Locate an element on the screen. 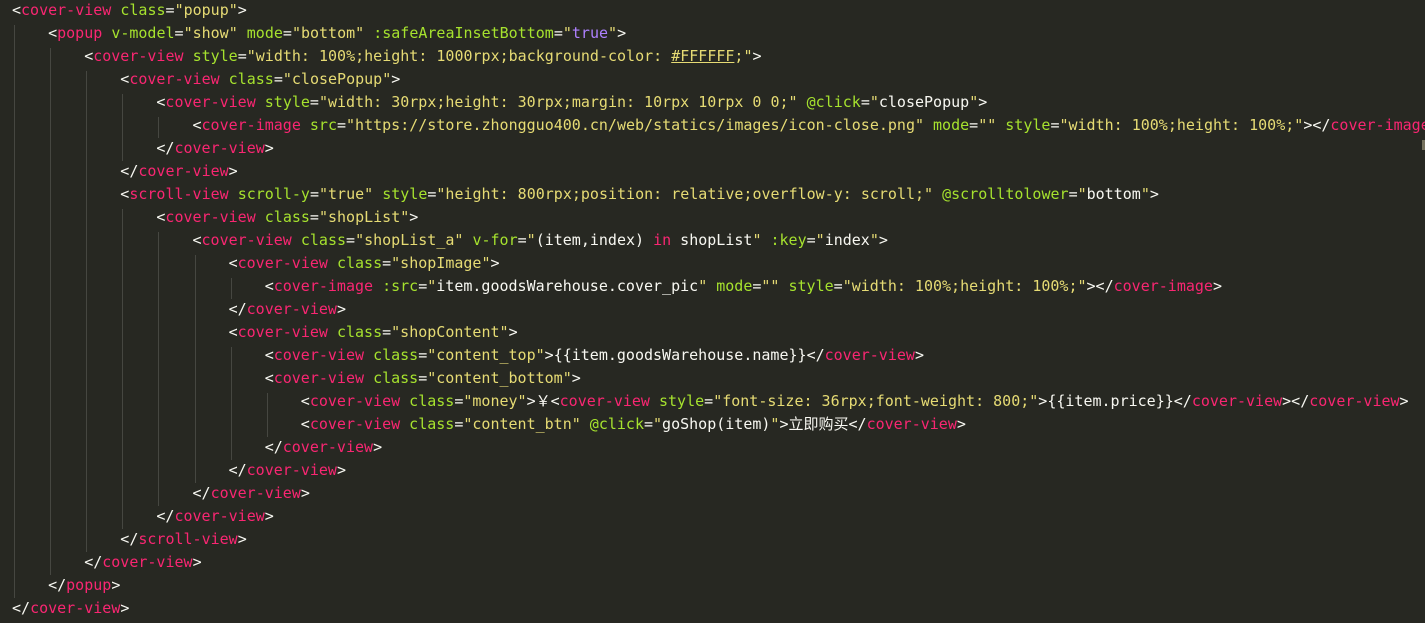 The image size is (1425, 623). punctuation-token: ></ is located at coordinates (1100, 286).